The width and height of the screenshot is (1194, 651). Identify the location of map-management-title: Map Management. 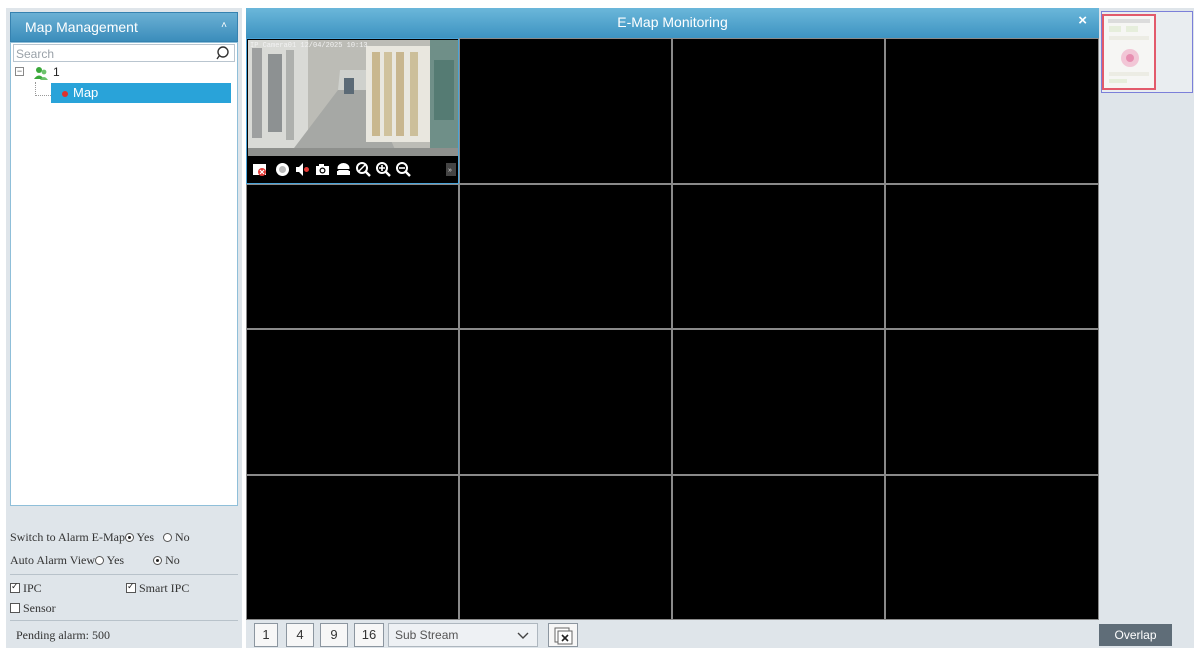
(81, 27).